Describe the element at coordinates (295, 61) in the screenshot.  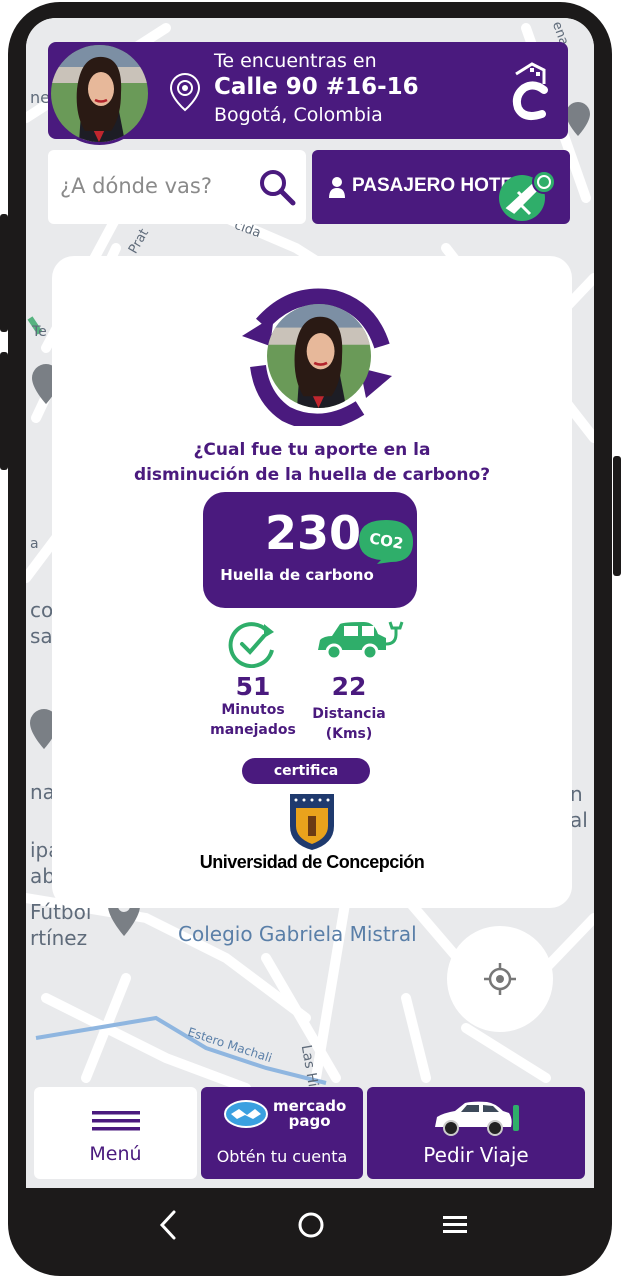
I see `location-prefix: Te encuentras en` at that location.